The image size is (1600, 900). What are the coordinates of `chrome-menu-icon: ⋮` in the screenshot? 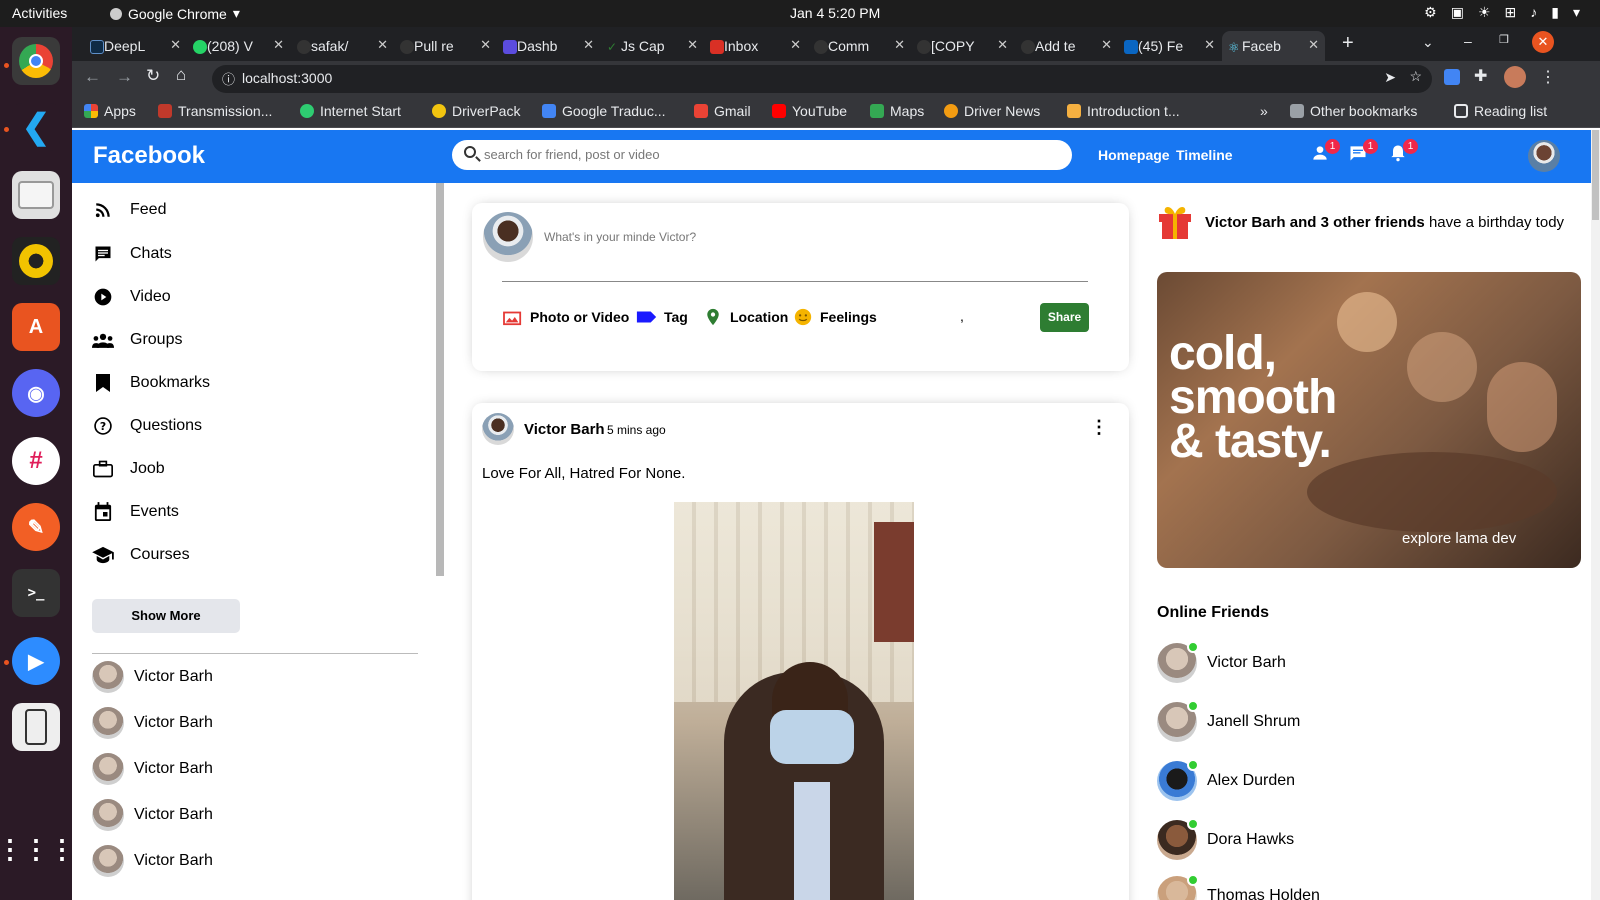 It's located at (1548, 77).